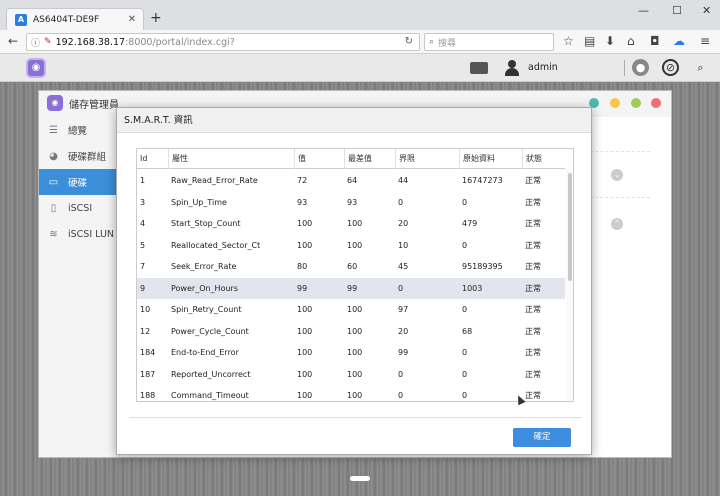 This screenshot has width=720, height=496. What do you see at coordinates (403, 180) in the screenshot?
I see `cell-threshold: 44` at bounding box center [403, 180].